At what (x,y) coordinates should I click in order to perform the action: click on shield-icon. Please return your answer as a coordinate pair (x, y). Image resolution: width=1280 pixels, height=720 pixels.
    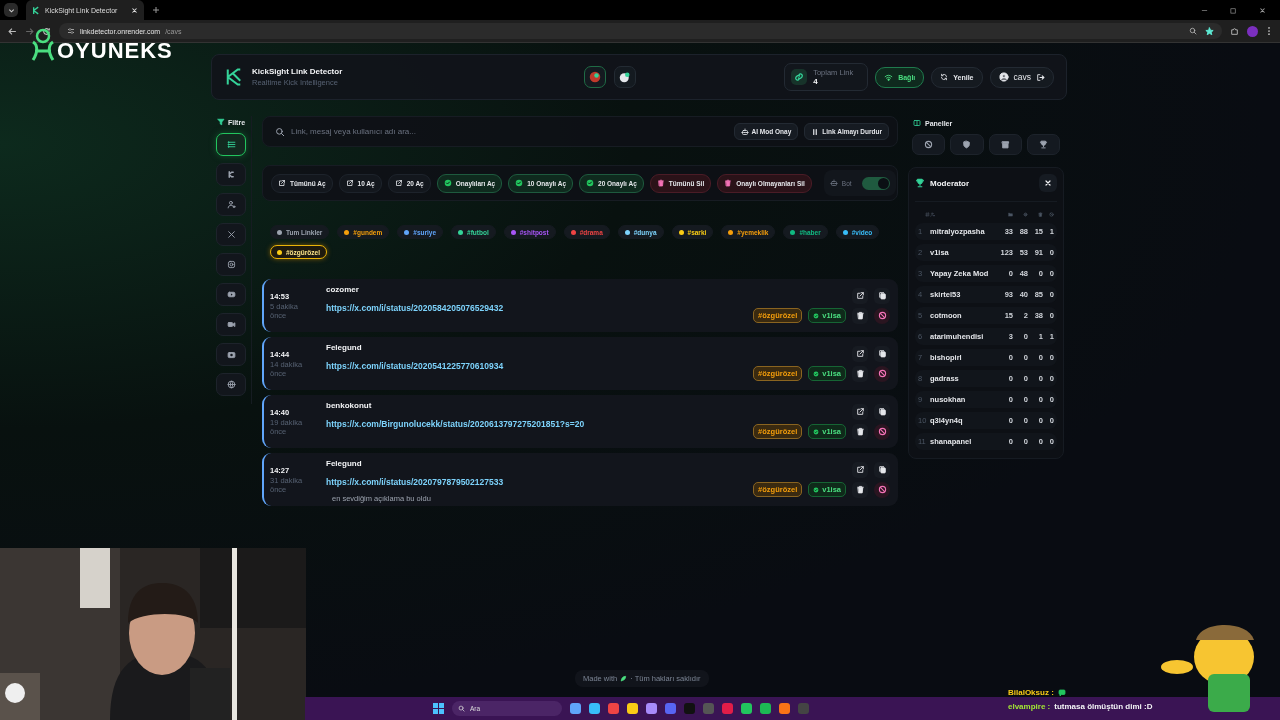
    Looking at the image, I should click on (967, 144).